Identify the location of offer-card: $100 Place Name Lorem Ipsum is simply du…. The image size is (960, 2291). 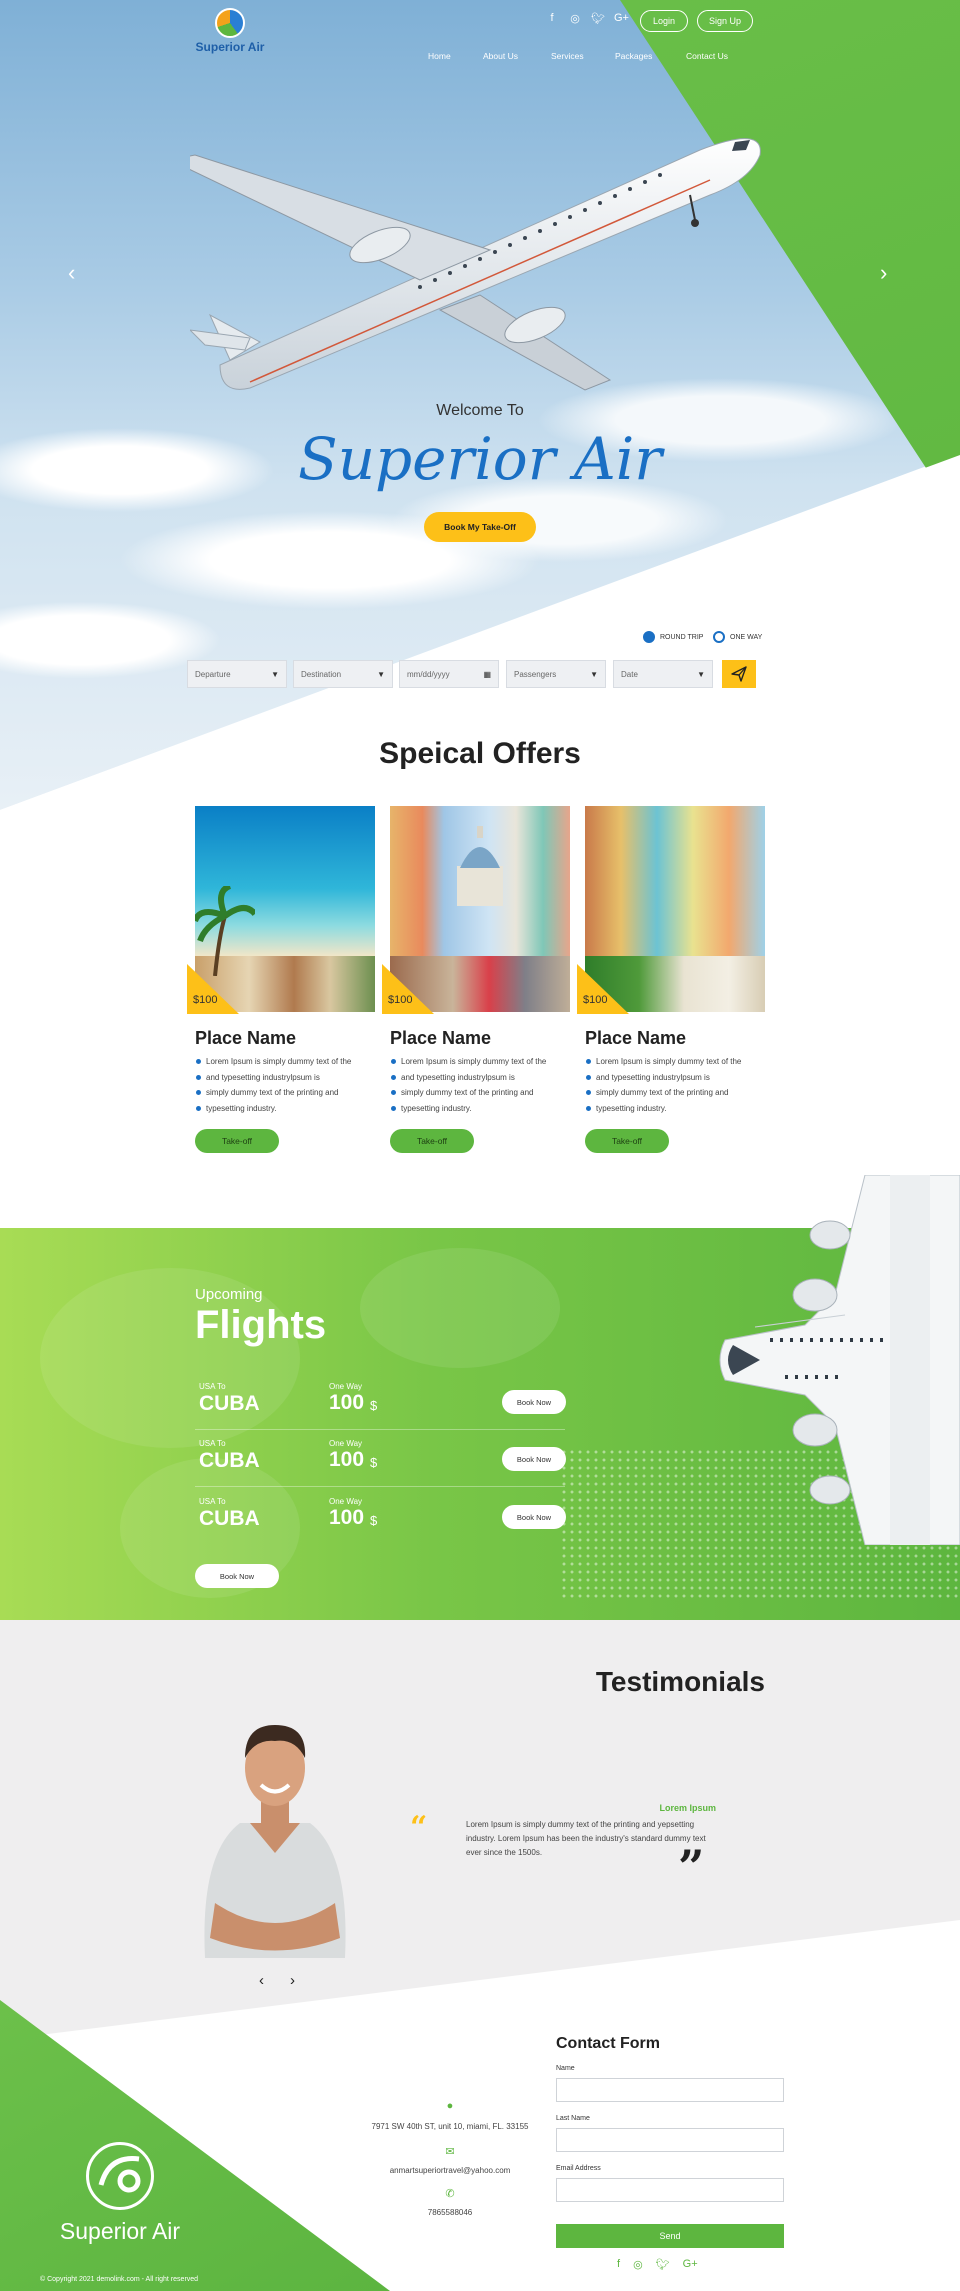
(476, 983).